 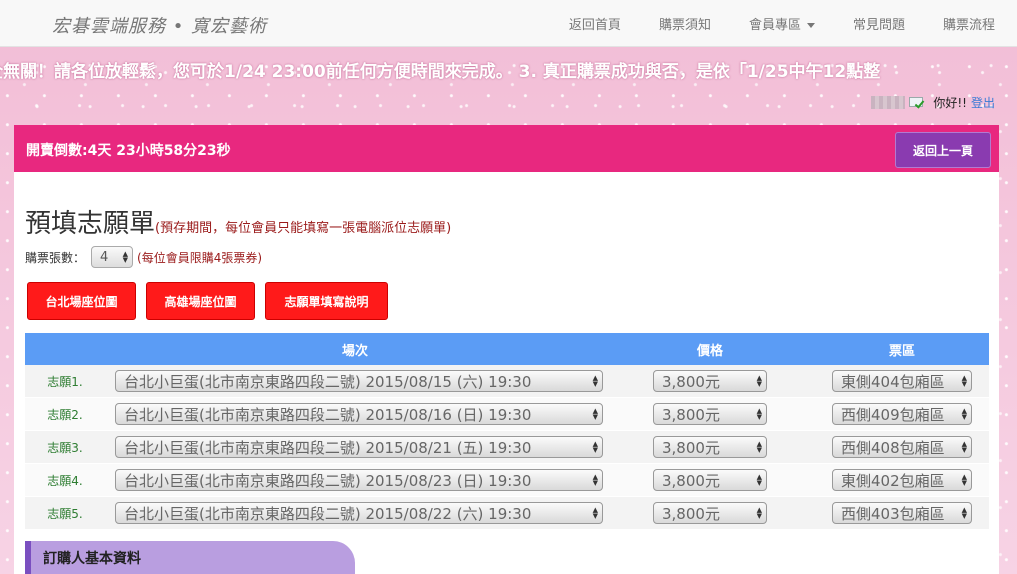 I want to click on logout-link: 登出, so click(x=983, y=102).